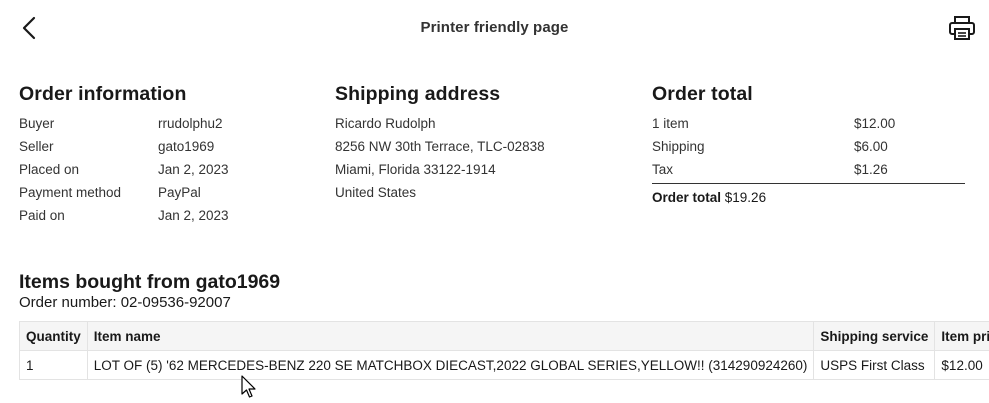 The width and height of the screenshot is (989, 403). I want to click on buyer-row: Buyer rrudolphu2, so click(169, 123).